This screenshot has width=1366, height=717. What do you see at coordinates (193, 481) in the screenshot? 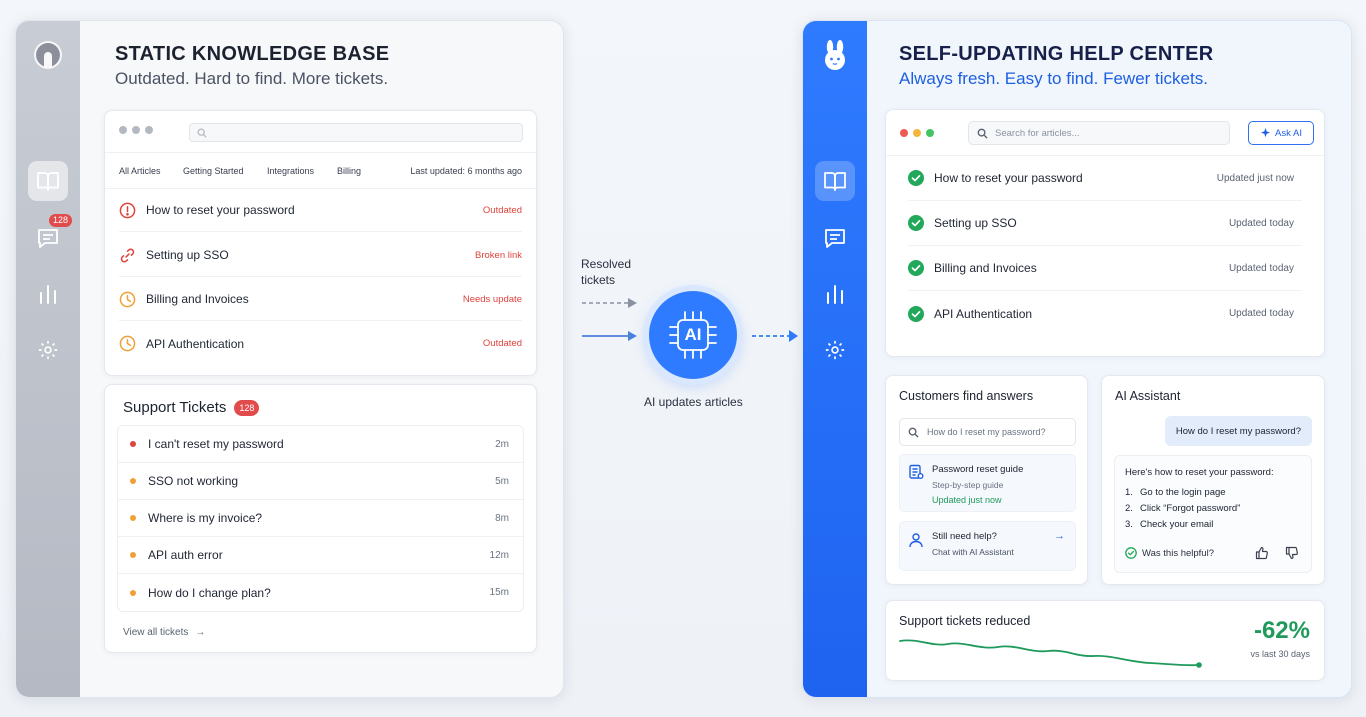
I see `ticket-text: SSO not working` at bounding box center [193, 481].